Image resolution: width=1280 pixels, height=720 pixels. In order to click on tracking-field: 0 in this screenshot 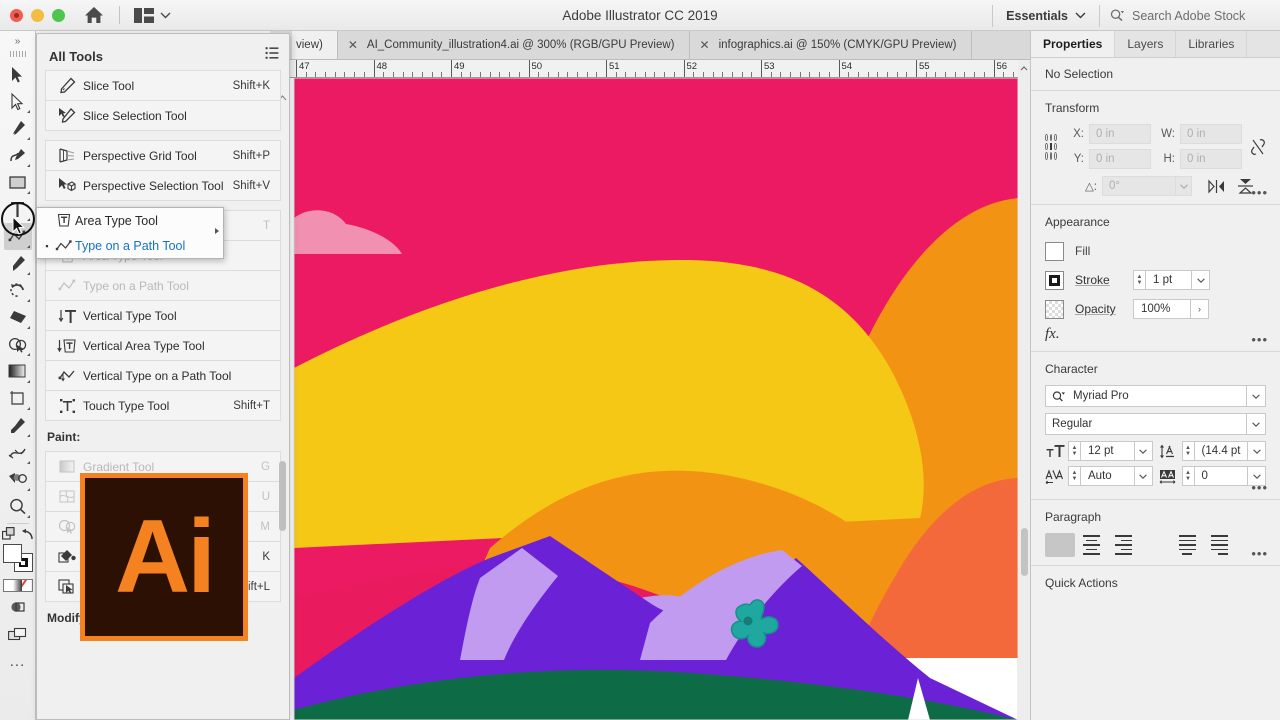, I will do `click(1221, 476)`.